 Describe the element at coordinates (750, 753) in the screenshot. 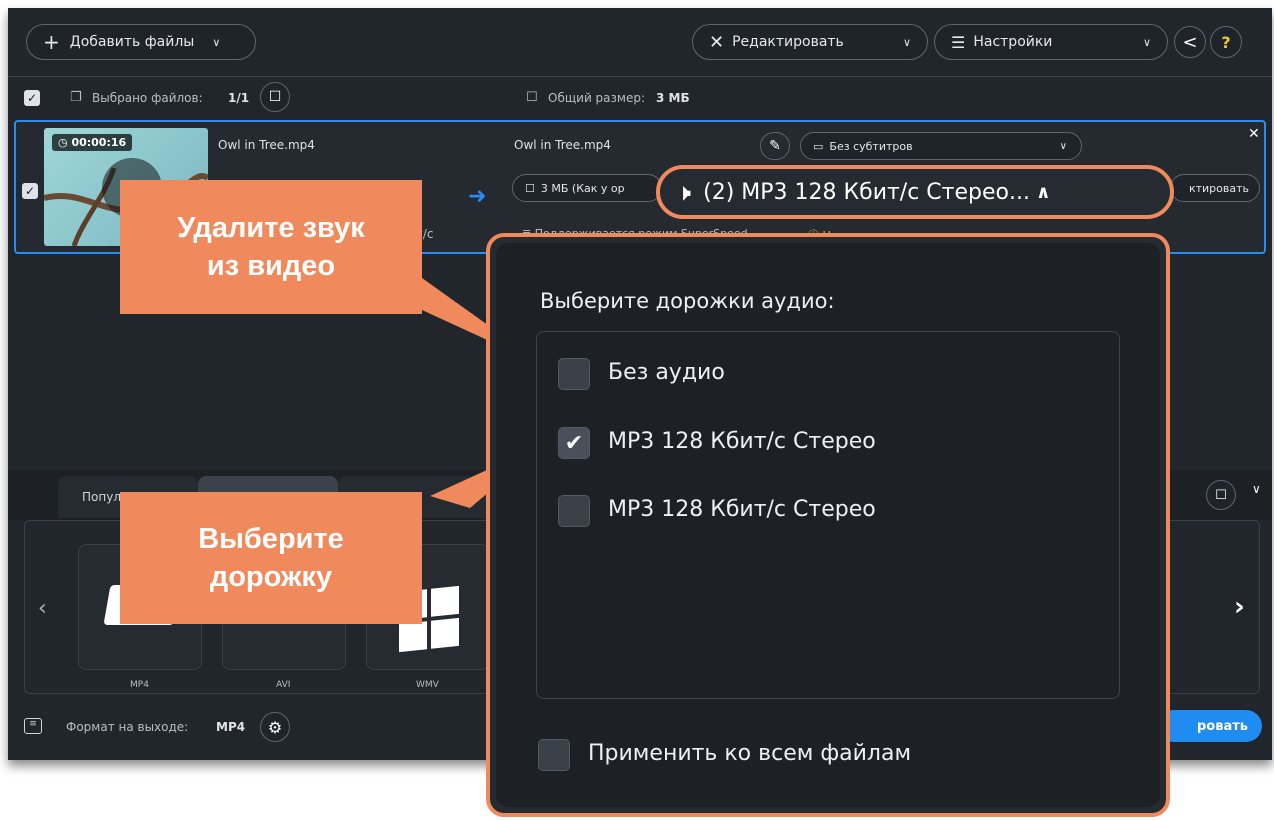

I see `apply-all-label: Применить ко всем файлам` at that location.